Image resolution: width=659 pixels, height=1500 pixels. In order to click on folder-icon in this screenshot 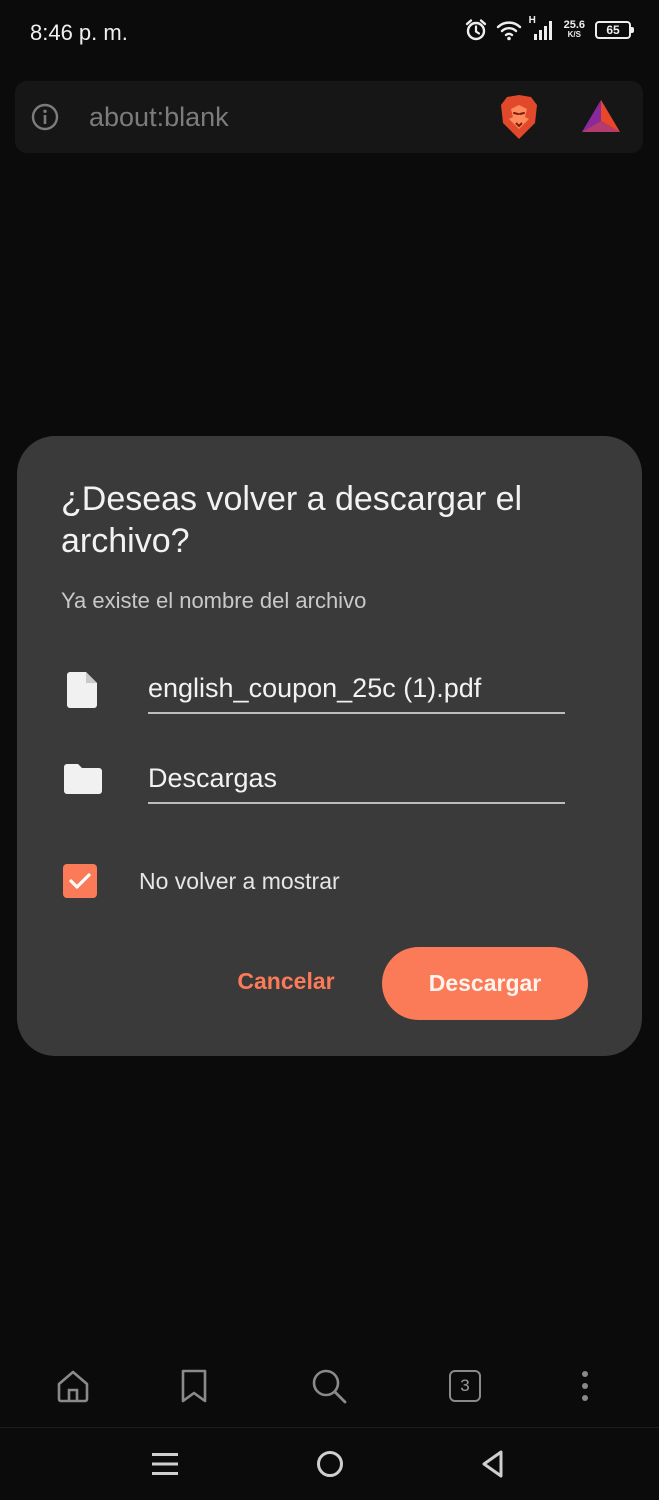, I will do `click(83, 781)`.